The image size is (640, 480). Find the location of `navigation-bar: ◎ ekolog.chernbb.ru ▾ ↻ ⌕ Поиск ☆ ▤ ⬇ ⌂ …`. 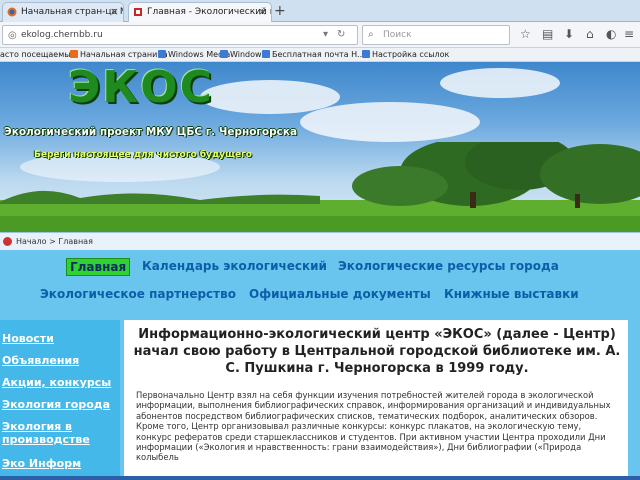

navigation-bar: ◎ ekolog.chernbb.ru ▾ ↻ ⌕ Поиск ☆ ▤ ⬇ ⌂ … is located at coordinates (320, 35).